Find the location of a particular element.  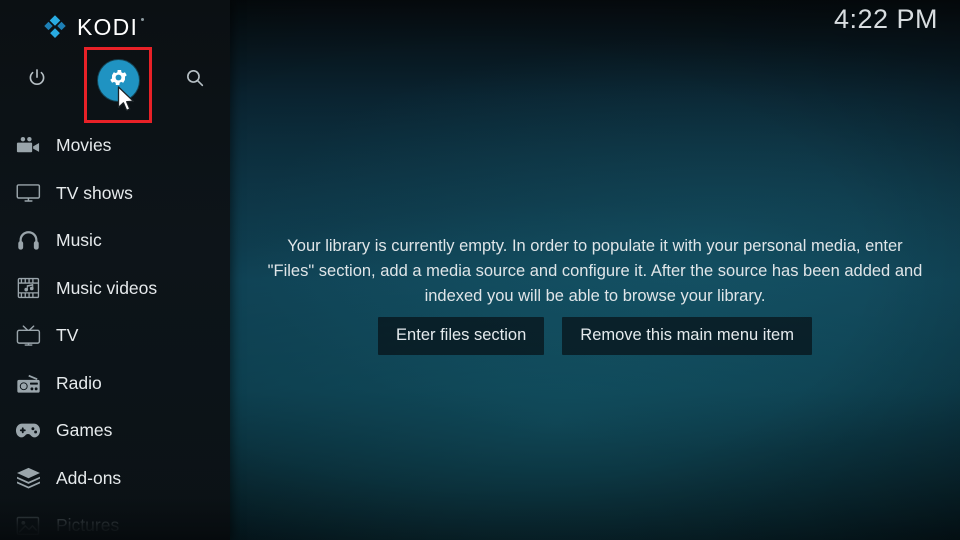

settings-button is located at coordinates (118, 80).